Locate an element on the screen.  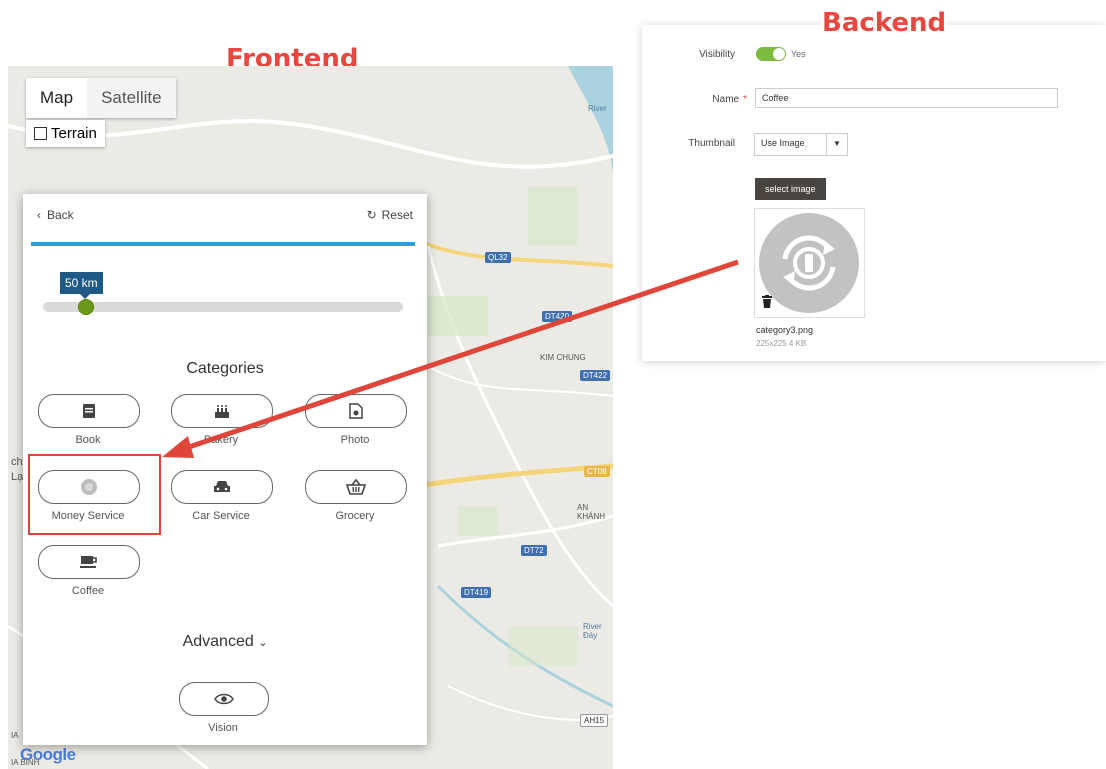
annotation-arrow is located at coordinates (450, 358).